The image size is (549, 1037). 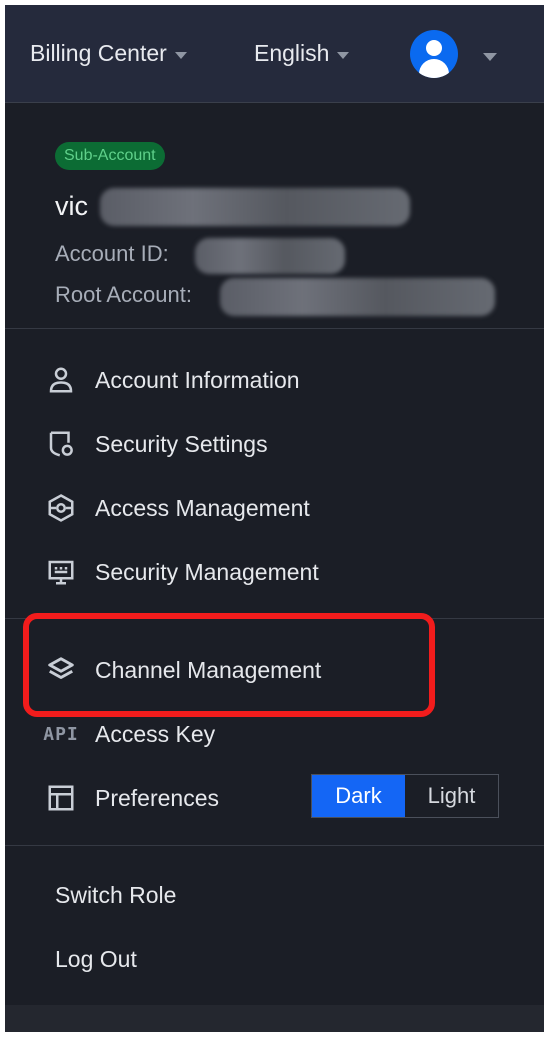 What do you see at coordinates (274, 1018) in the screenshot?
I see `bottom-strip` at bounding box center [274, 1018].